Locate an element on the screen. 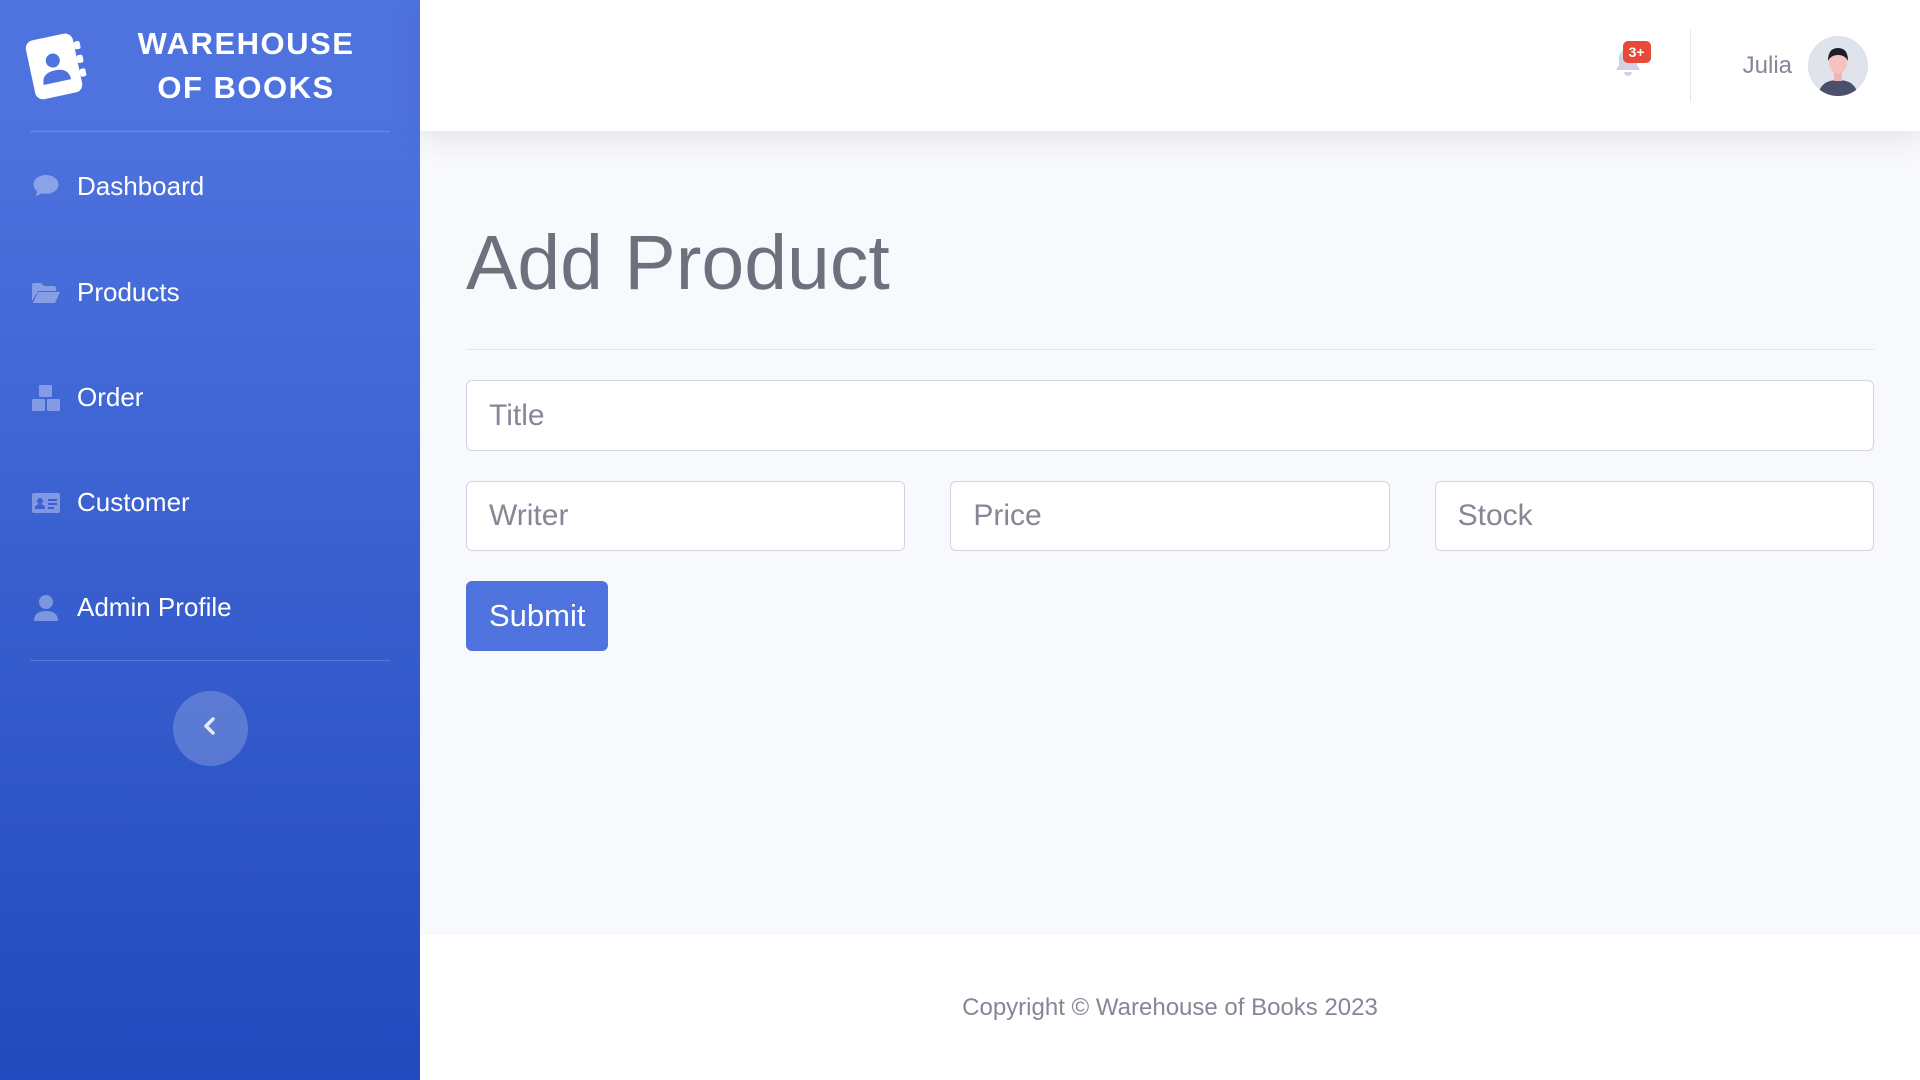 The image size is (1920, 1080). avatar is located at coordinates (1838, 65).